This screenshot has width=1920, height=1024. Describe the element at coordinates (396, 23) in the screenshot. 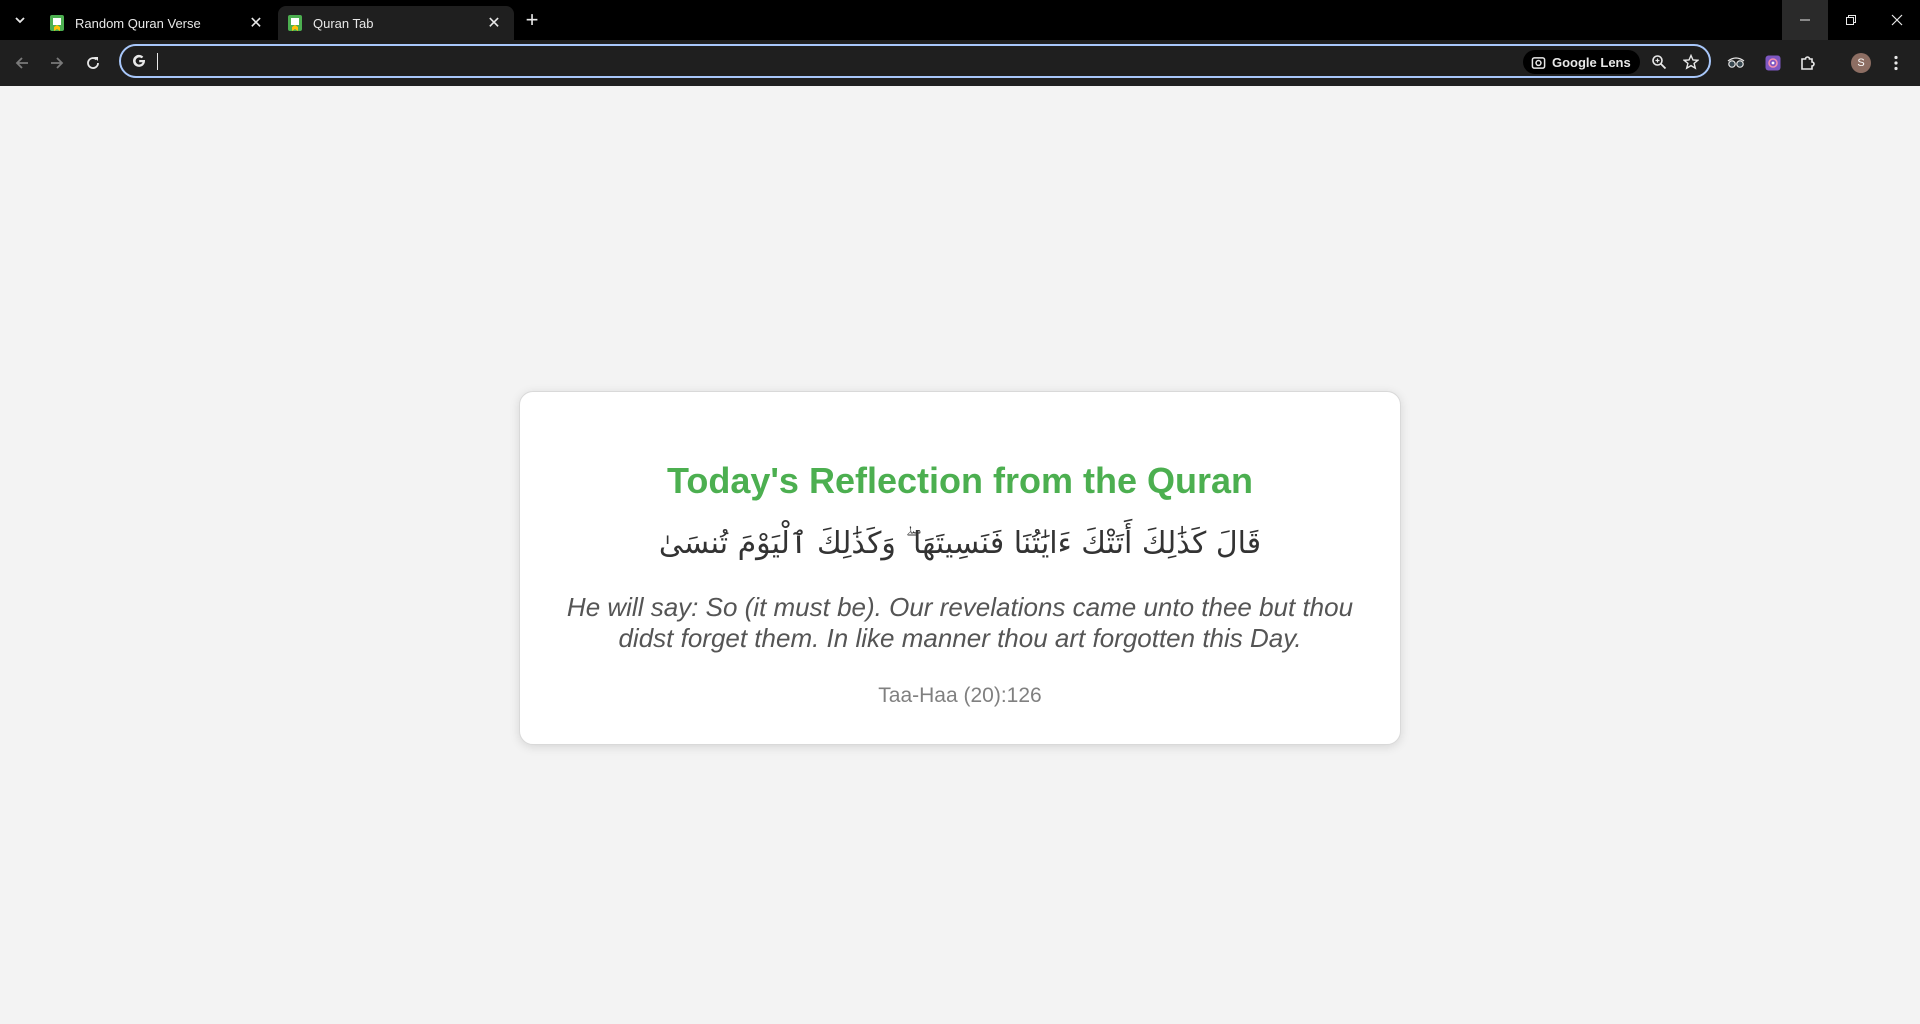

I see `tab-quran-tab: Quran Tab ✕` at that location.